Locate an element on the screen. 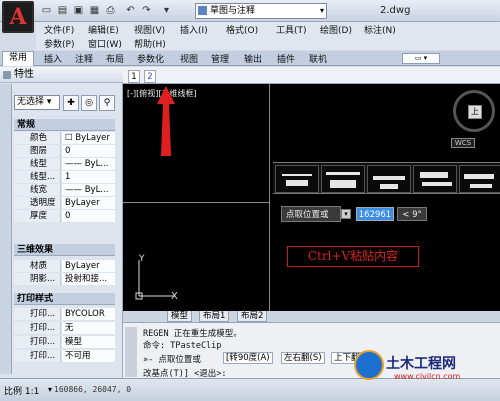  doc-tab-1: 1 is located at coordinates (134, 76).